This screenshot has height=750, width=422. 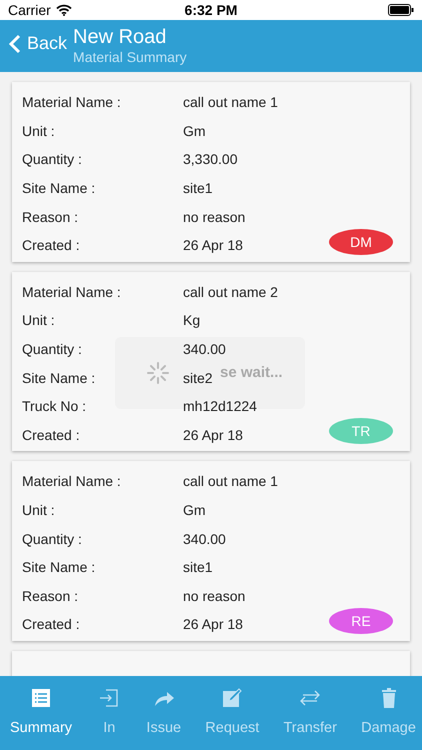 What do you see at coordinates (34, 39) in the screenshot?
I see `back-button: Back` at bounding box center [34, 39].